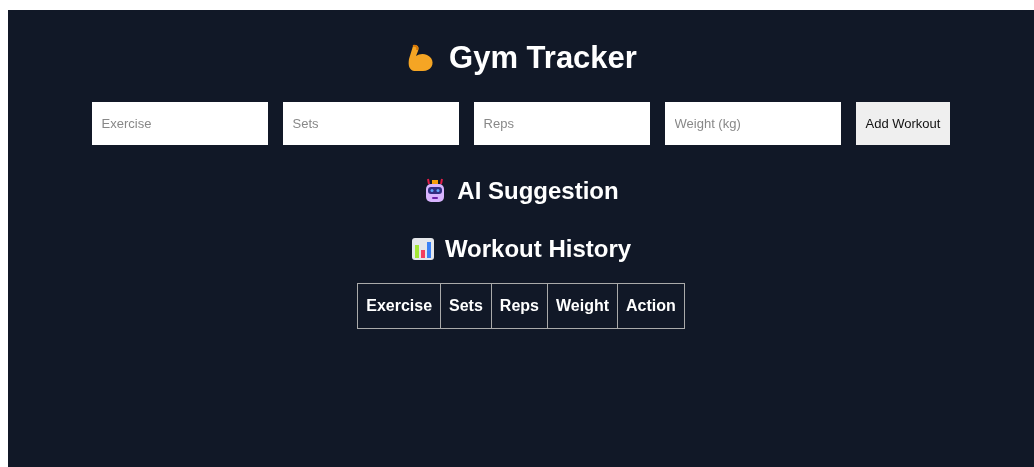  What do you see at coordinates (399, 306) in the screenshot?
I see `column-header: Exercise` at bounding box center [399, 306].